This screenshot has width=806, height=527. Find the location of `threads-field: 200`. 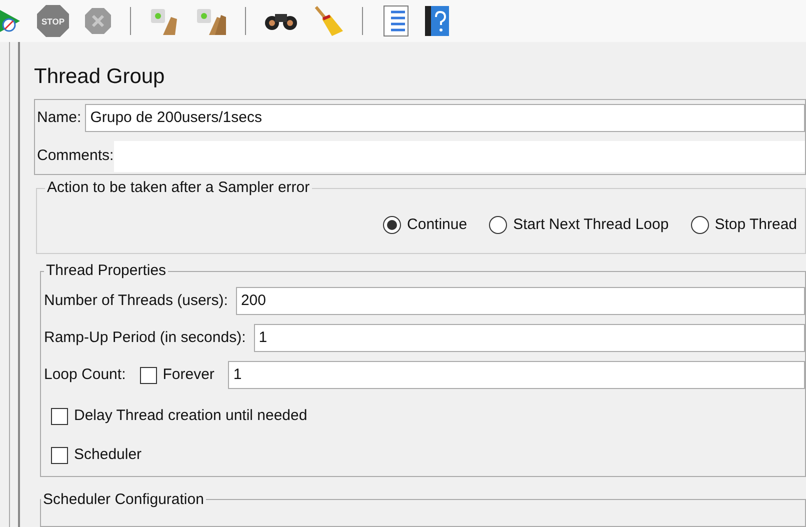

threads-field: 200 is located at coordinates (520, 301).